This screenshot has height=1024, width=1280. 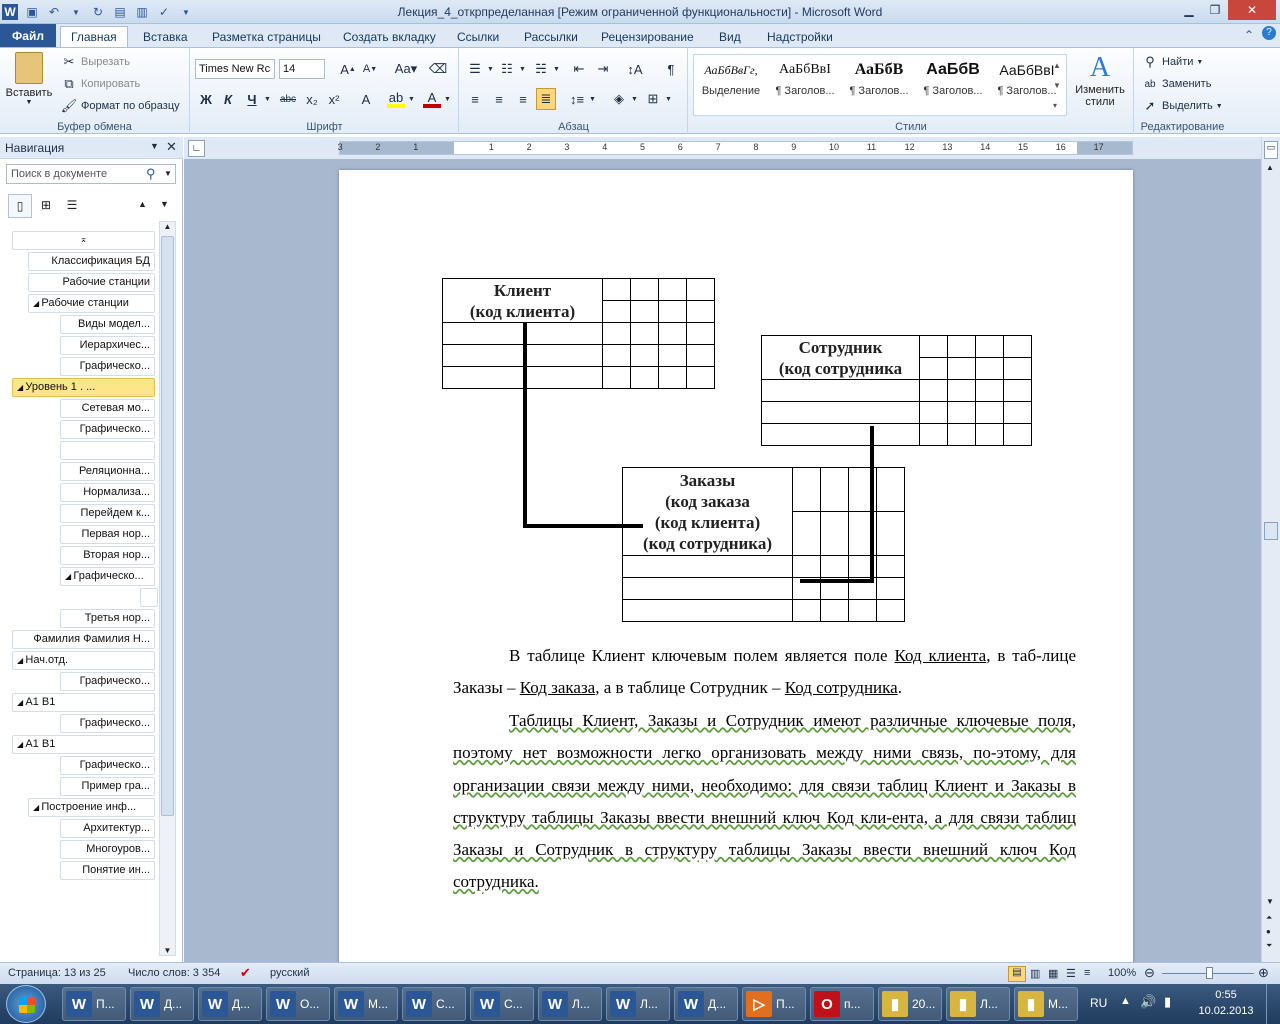 What do you see at coordinates (1271, 150) in the screenshot?
I see `view-ruler-icon: ▭` at bounding box center [1271, 150].